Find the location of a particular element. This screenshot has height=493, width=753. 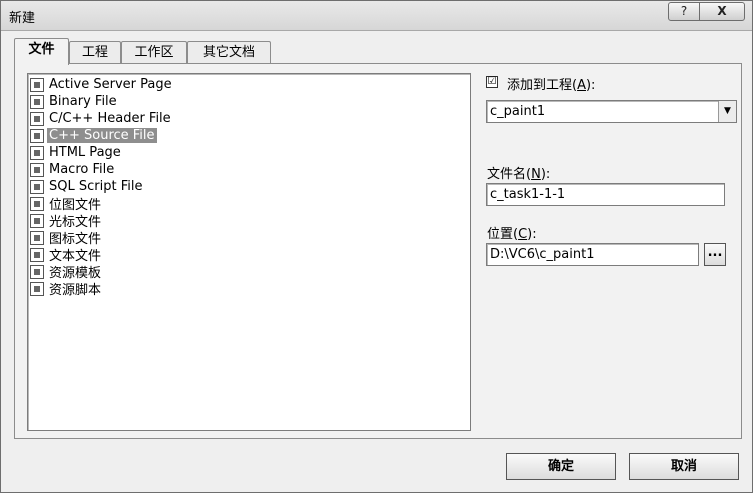

cursor-file-icon is located at coordinates (37, 220).